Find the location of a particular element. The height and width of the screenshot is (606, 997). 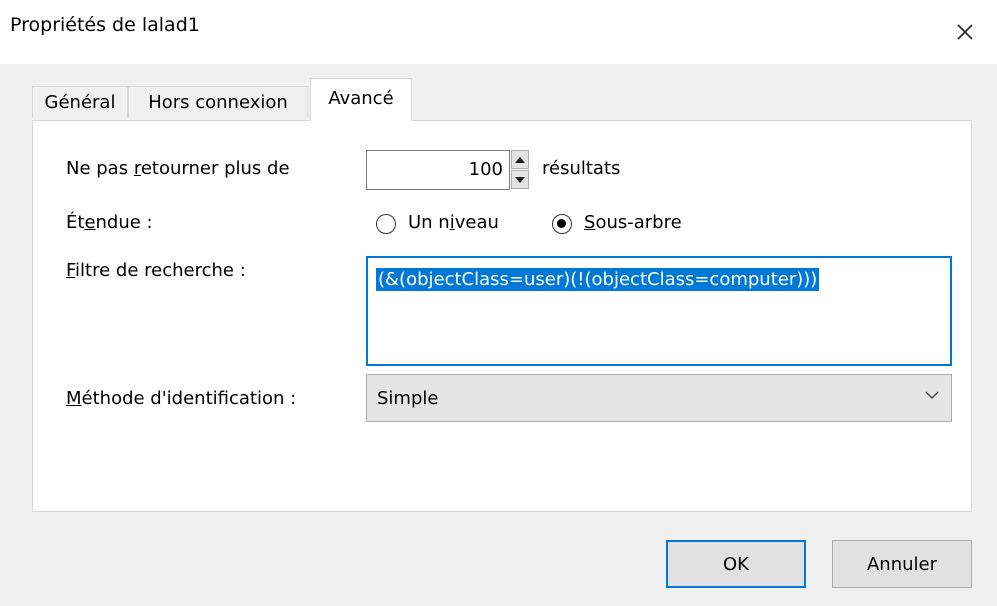

max-results-suffix: résultats is located at coordinates (581, 168).